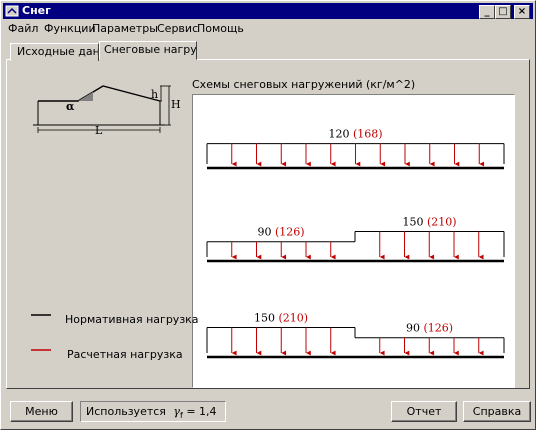 The width and height of the screenshot is (536, 430). Describe the element at coordinates (201, 411) in the screenshot. I see `status-value: = 1,4` at that location.